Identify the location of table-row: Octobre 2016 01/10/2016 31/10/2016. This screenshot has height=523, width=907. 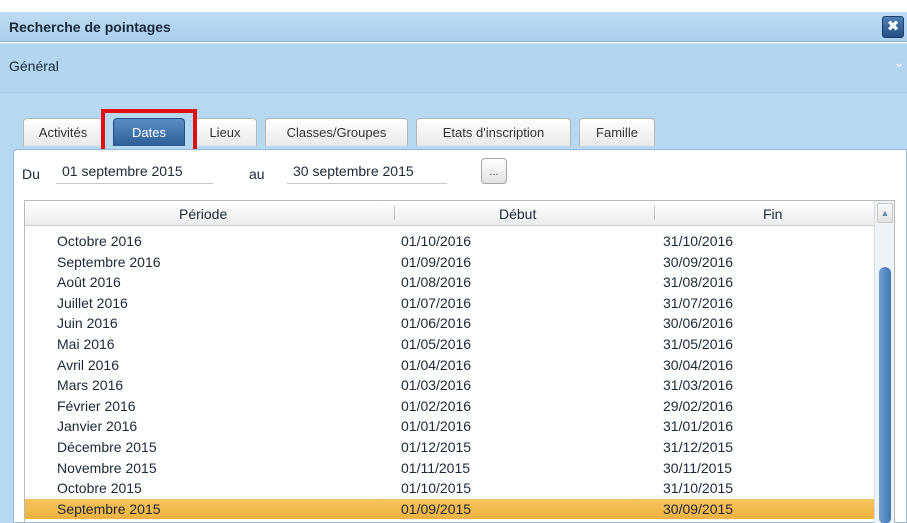
(450, 241).